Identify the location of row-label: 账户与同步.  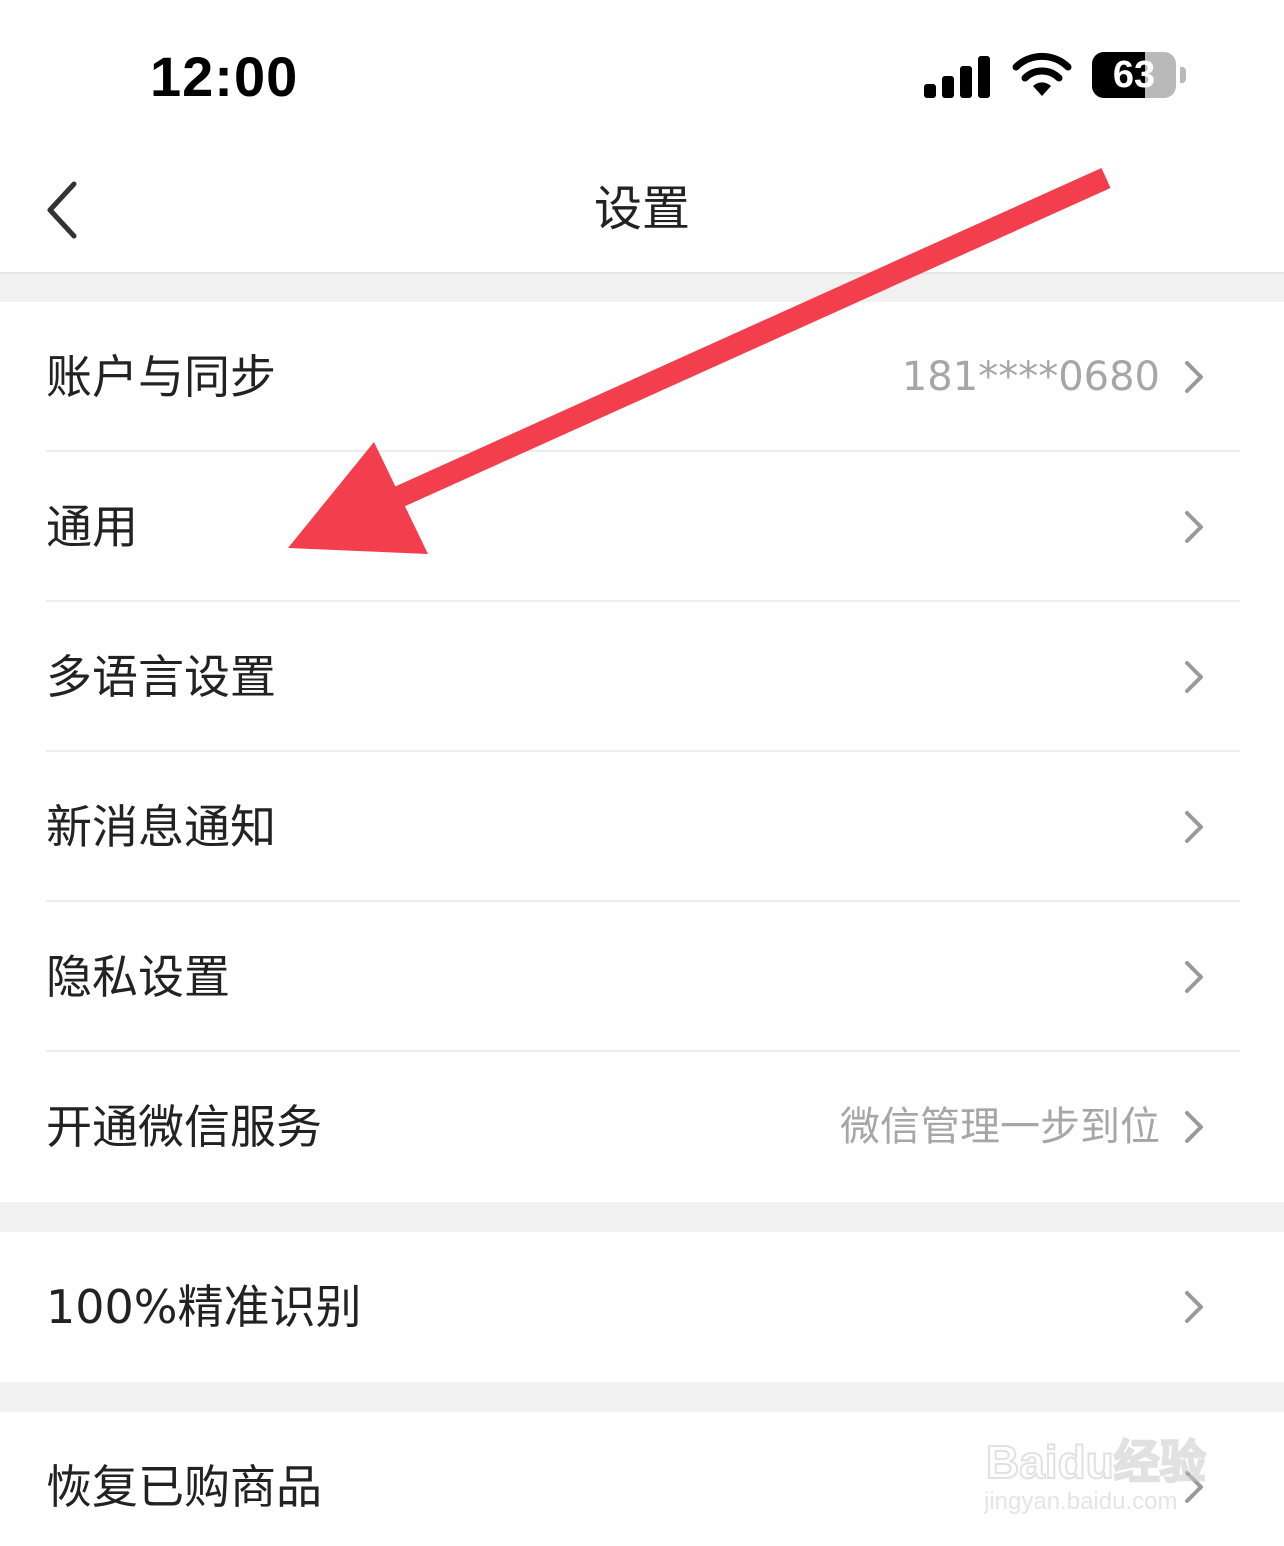
(161, 377).